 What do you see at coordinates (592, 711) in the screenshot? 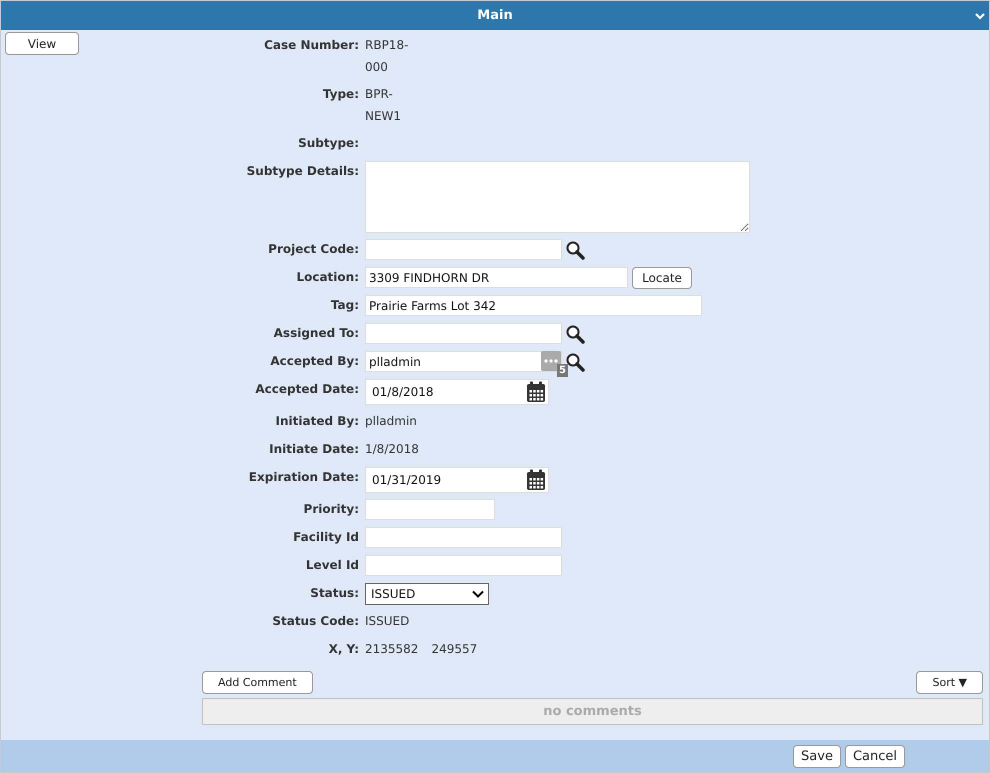
I see `empty-message: no comments` at bounding box center [592, 711].